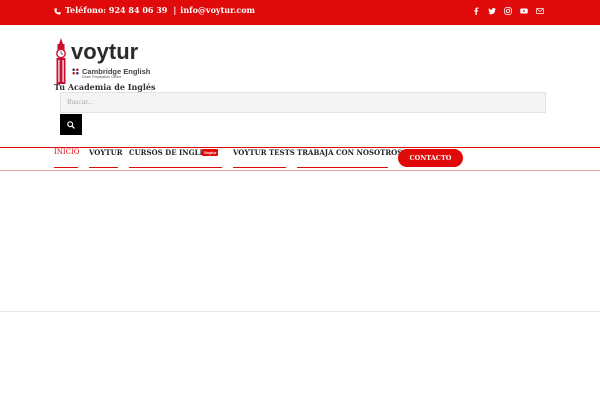 The width and height of the screenshot is (600, 400). Describe the element at coordinates (303, 102) in the screenshot. I see `search-input` at that location.